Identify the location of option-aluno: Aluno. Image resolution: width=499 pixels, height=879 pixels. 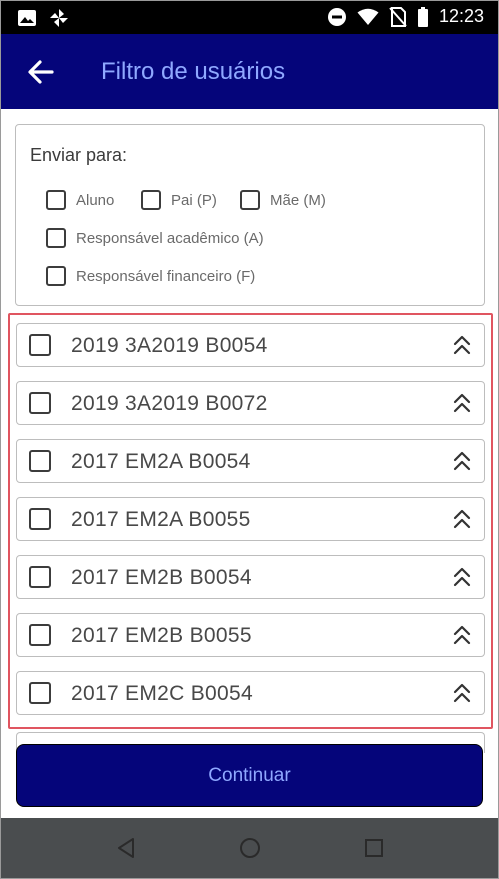
(80, 200).